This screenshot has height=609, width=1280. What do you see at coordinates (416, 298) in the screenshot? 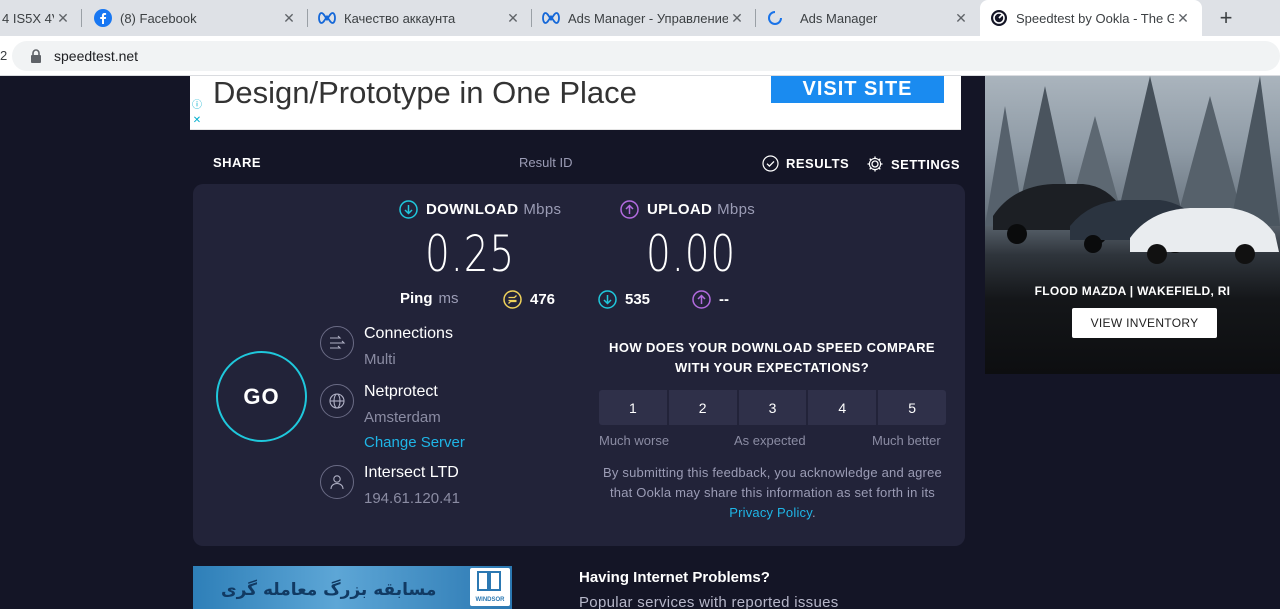
I see `ping-label: Ping` at bounding box center [416, 298].